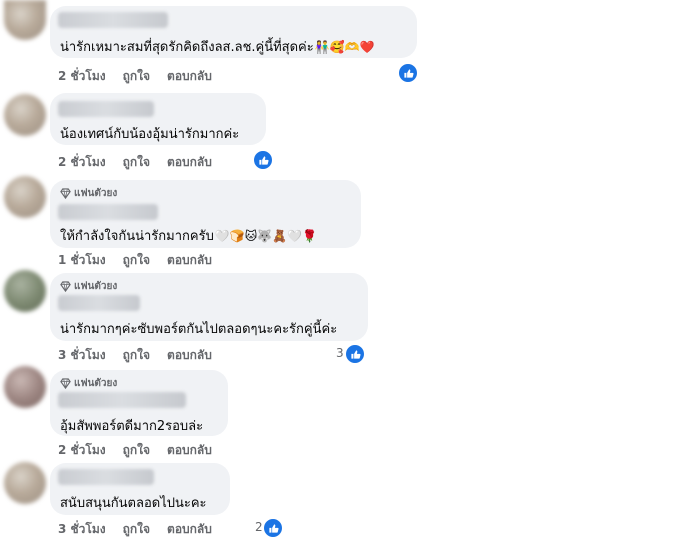 The width and height of the screenshot is (694, 546). I want to click on comment-actions: 1 ชั่วโมง ถูกใจ ตอบกลับ, so click(135, 260).